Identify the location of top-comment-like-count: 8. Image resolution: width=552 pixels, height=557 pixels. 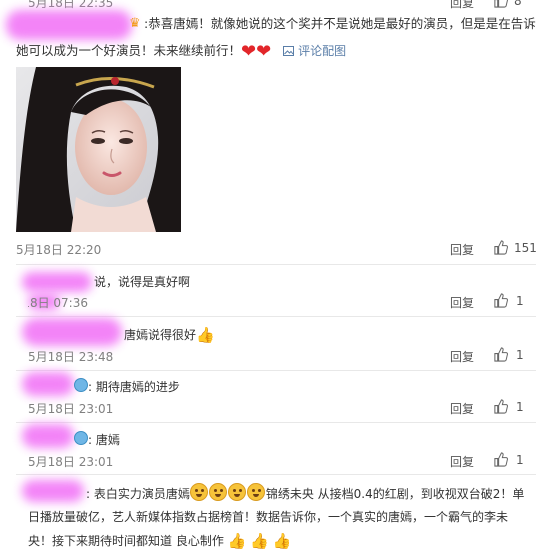
(518, 4).